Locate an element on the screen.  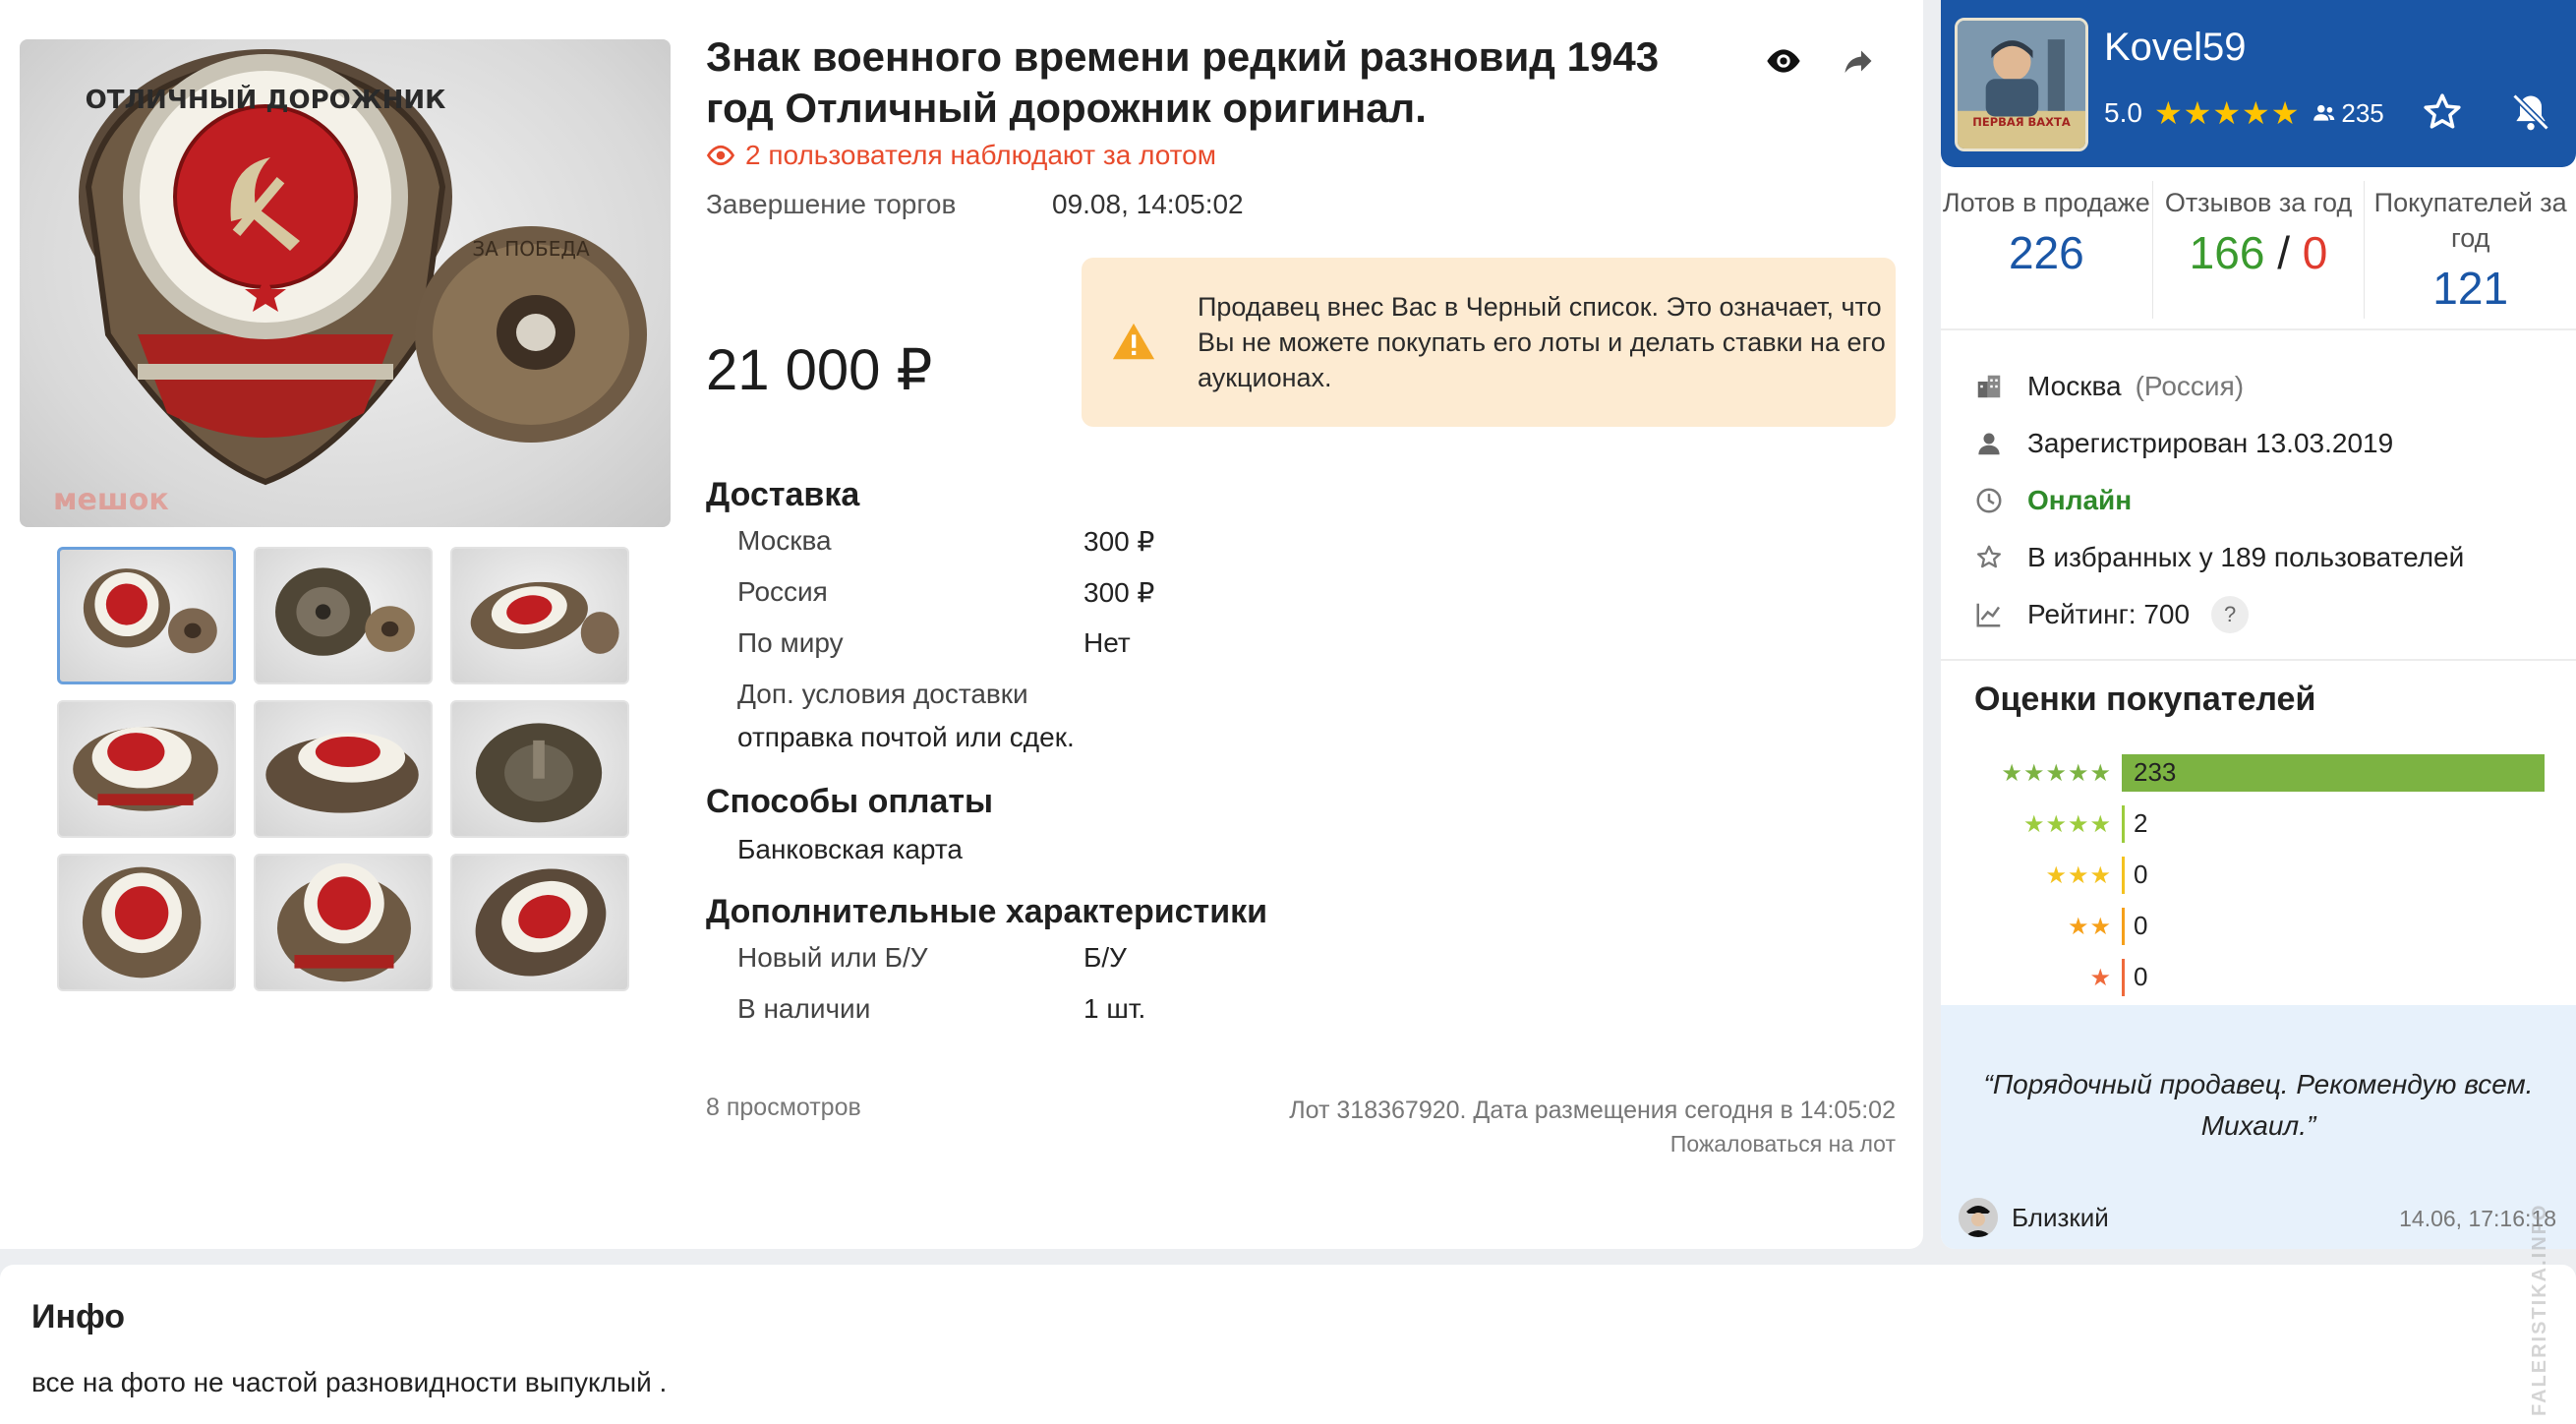
chart-line-icon is located at coordinates (1988, 615).